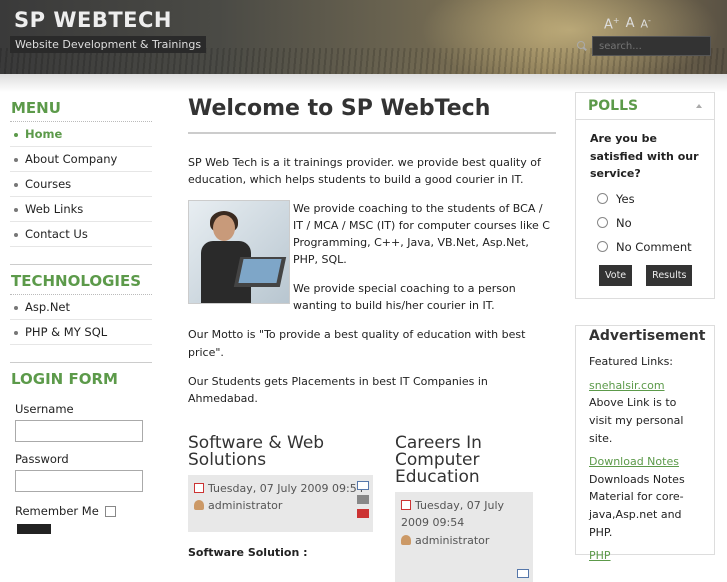 Image resolution: width=727 pixels, height=582 pixels. Describe the element at coordinates (44, 409) in the screenshot. I see `username-label: Username` at that location.